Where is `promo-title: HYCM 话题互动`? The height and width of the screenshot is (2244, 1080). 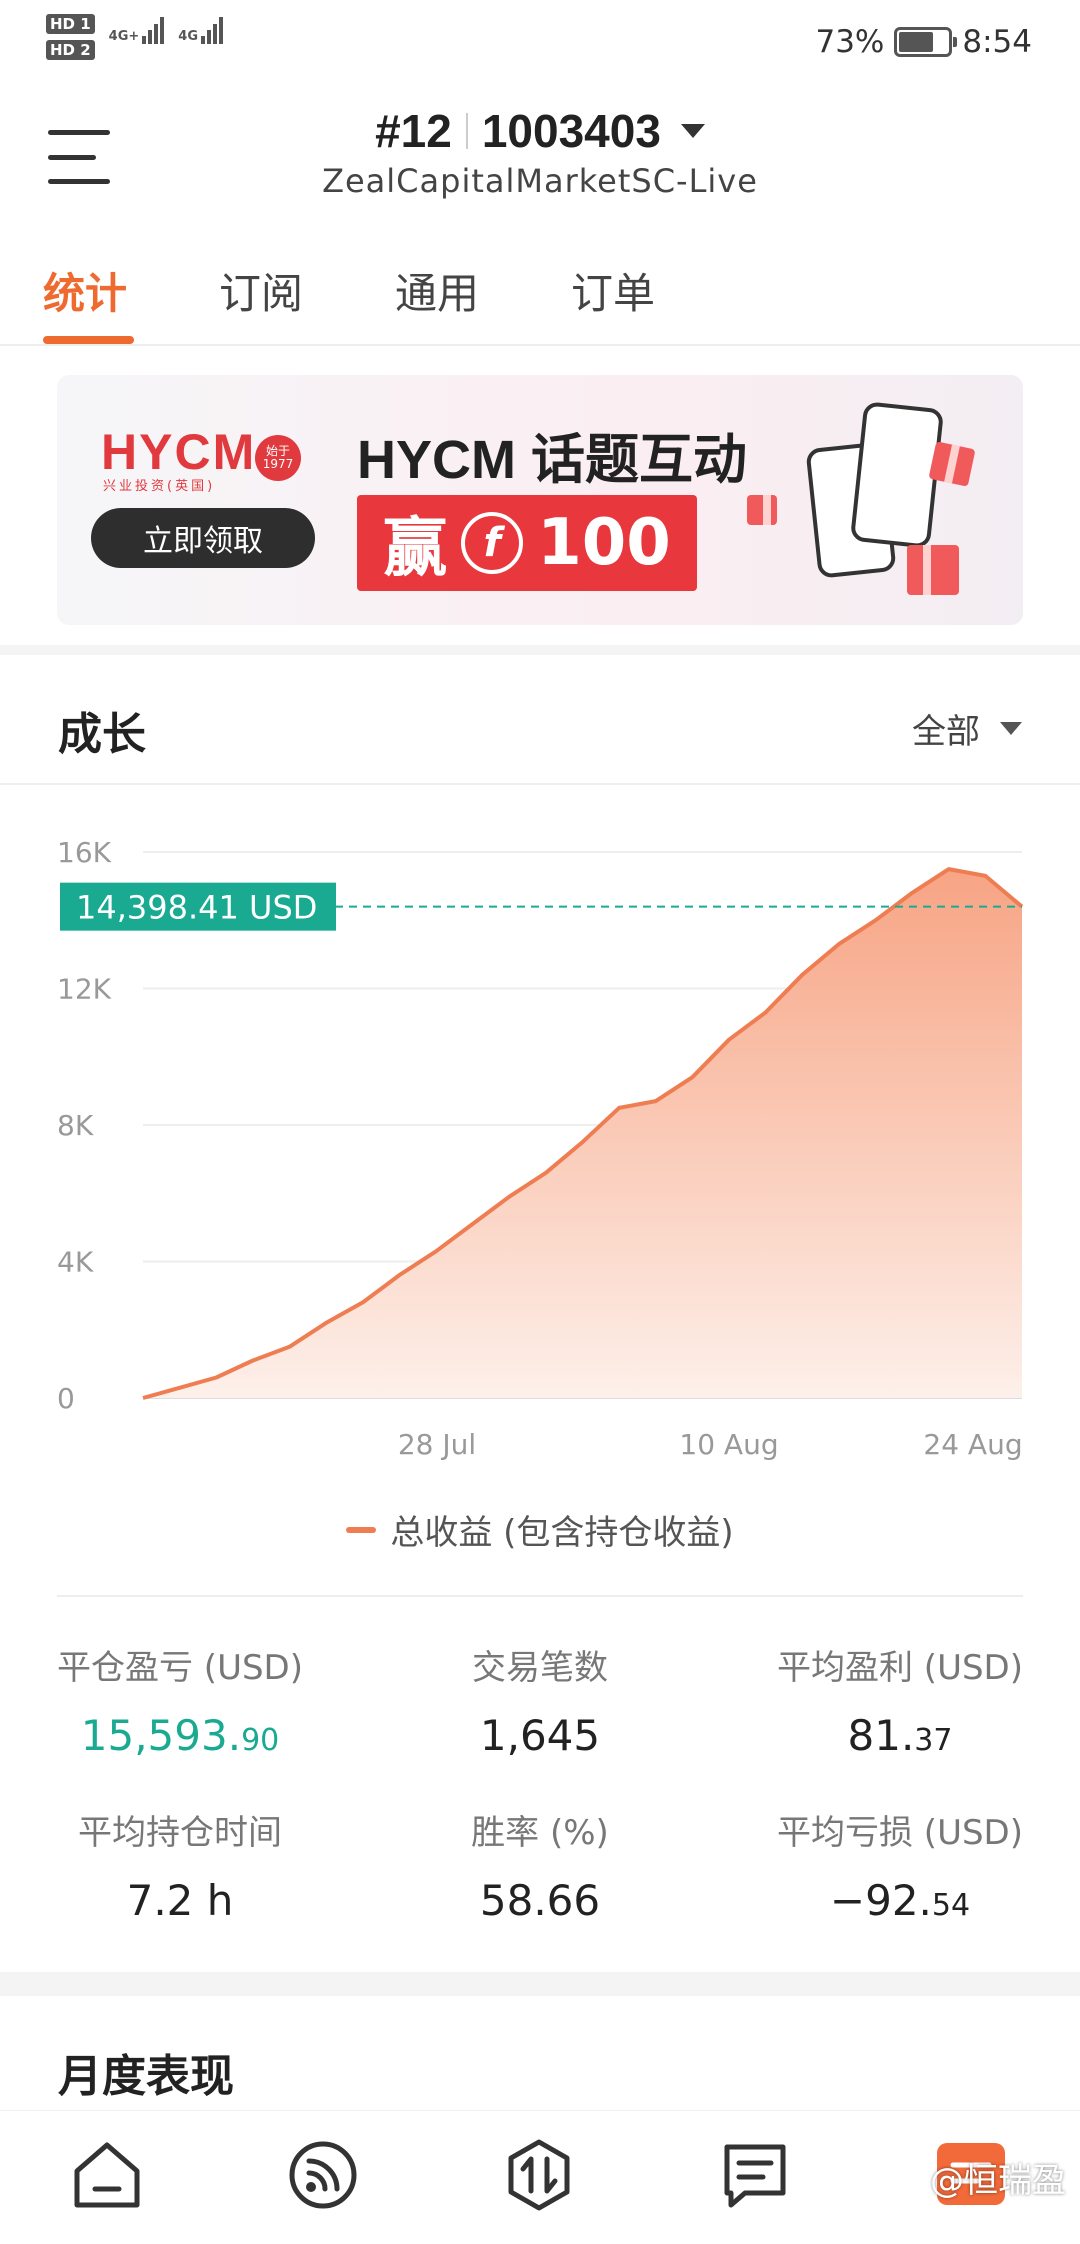
promo-title: HYCM 话题互动 is located at coordinates (552, 460).